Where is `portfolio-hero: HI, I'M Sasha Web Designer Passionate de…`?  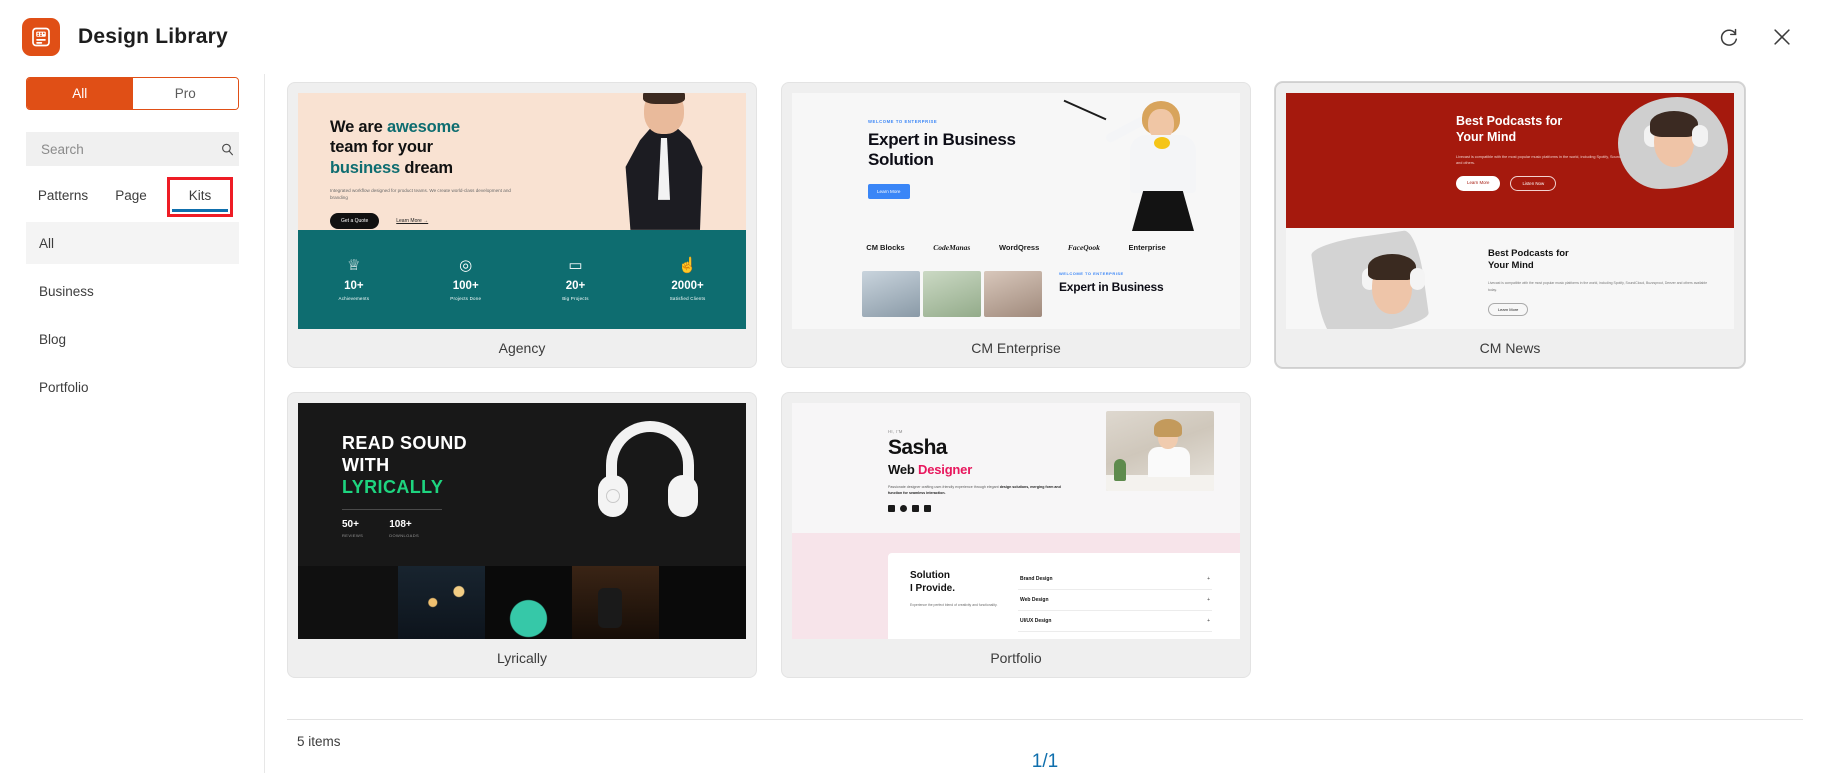 portfolio-hero: HI, I'M Sasha Web Designer Passionate de… is located at coordinates (1016, 468).